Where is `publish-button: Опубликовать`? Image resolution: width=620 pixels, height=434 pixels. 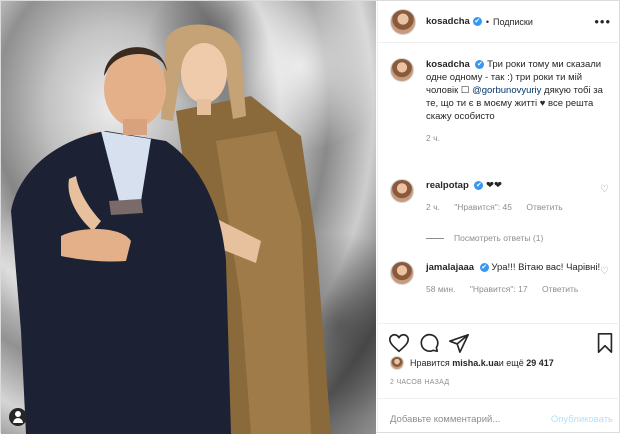
publish-button: Опубликовать is located at coordinates (582, 419).